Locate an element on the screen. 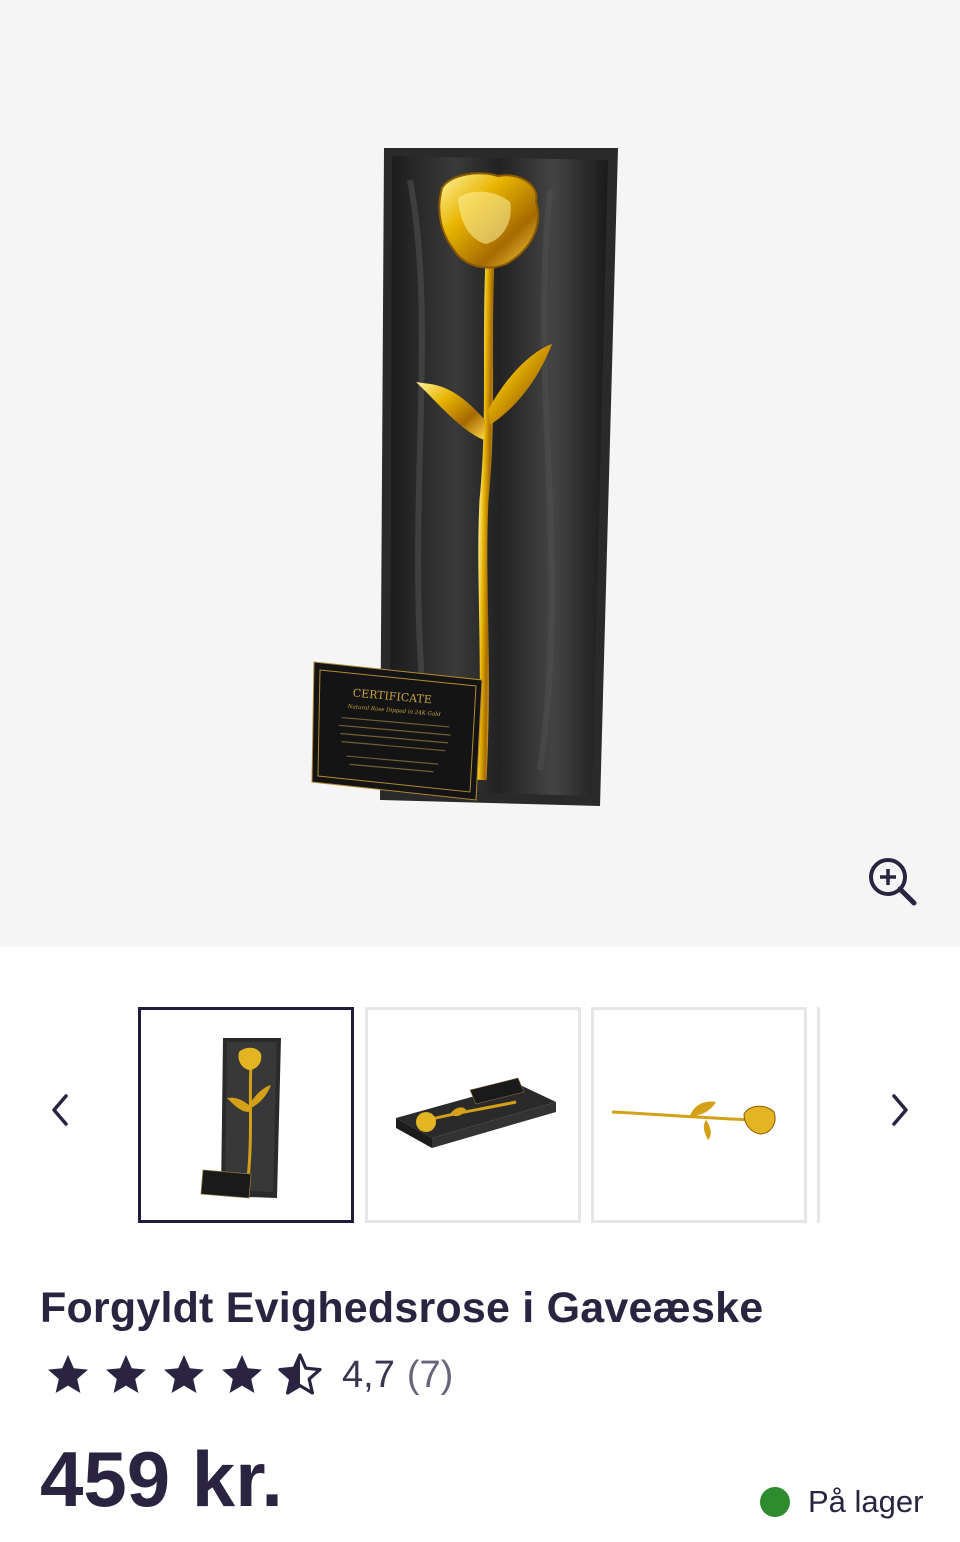 The image size is (960, 1542). rating-stars is located at coordinates (184, 1375).